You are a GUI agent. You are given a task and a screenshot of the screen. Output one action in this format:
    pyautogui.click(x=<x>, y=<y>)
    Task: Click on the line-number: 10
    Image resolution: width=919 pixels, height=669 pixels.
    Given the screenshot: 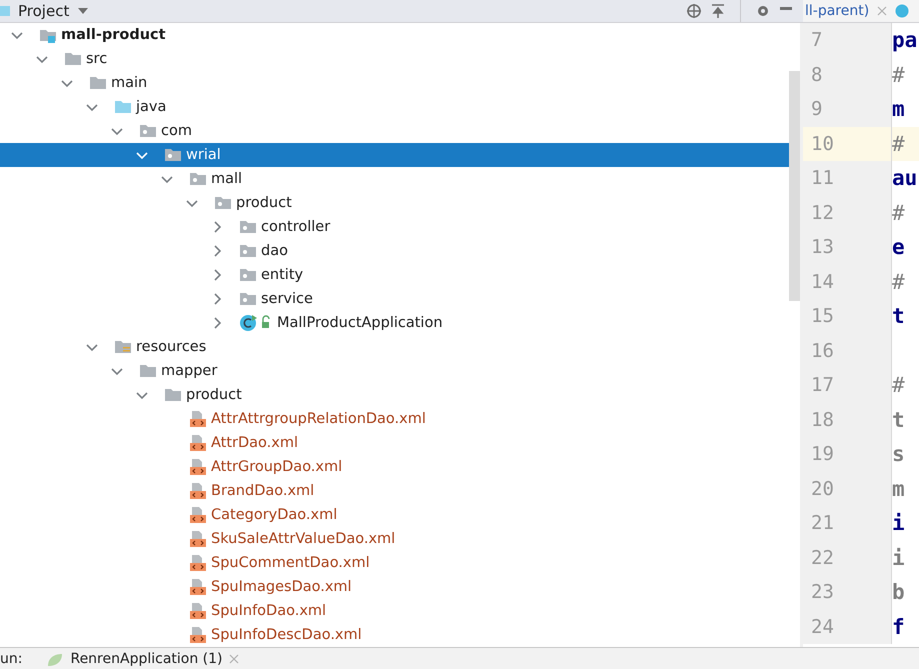 What is the action you would take?
    pyautogui.click(x=847, y=143)
    